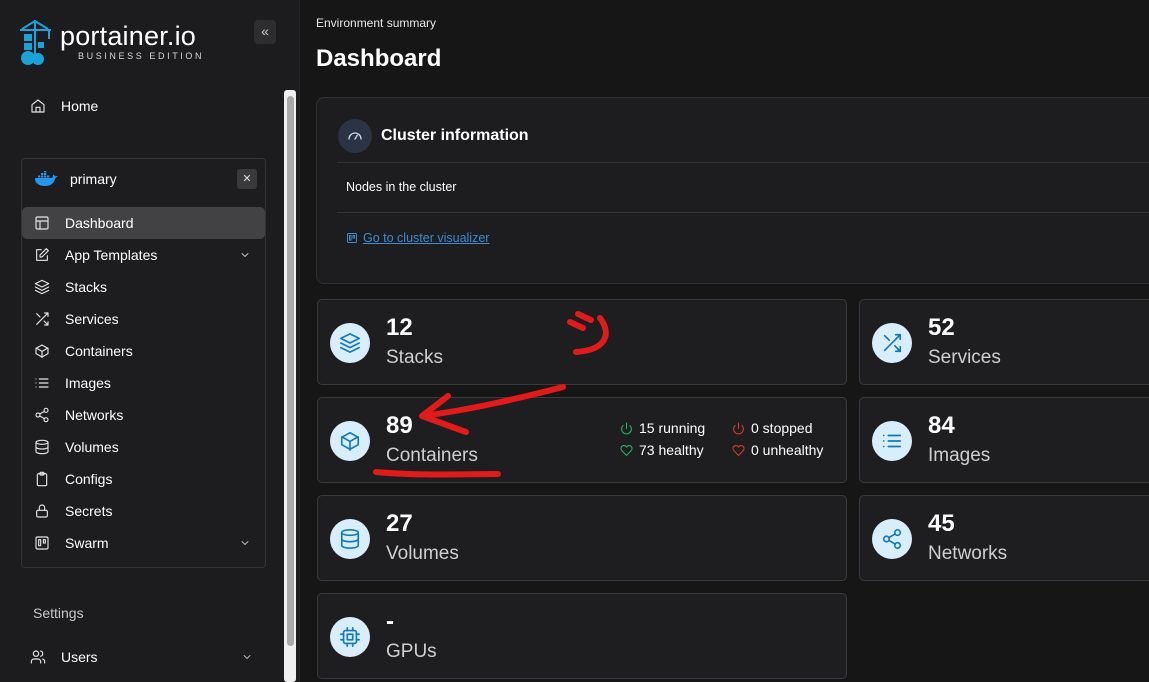 The image size is (1149, 682). I want to click on images-count: 84, so click(941, 425).